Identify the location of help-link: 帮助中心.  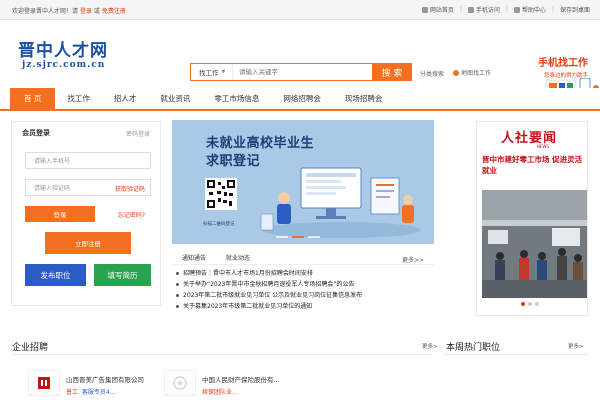
(529, 9).